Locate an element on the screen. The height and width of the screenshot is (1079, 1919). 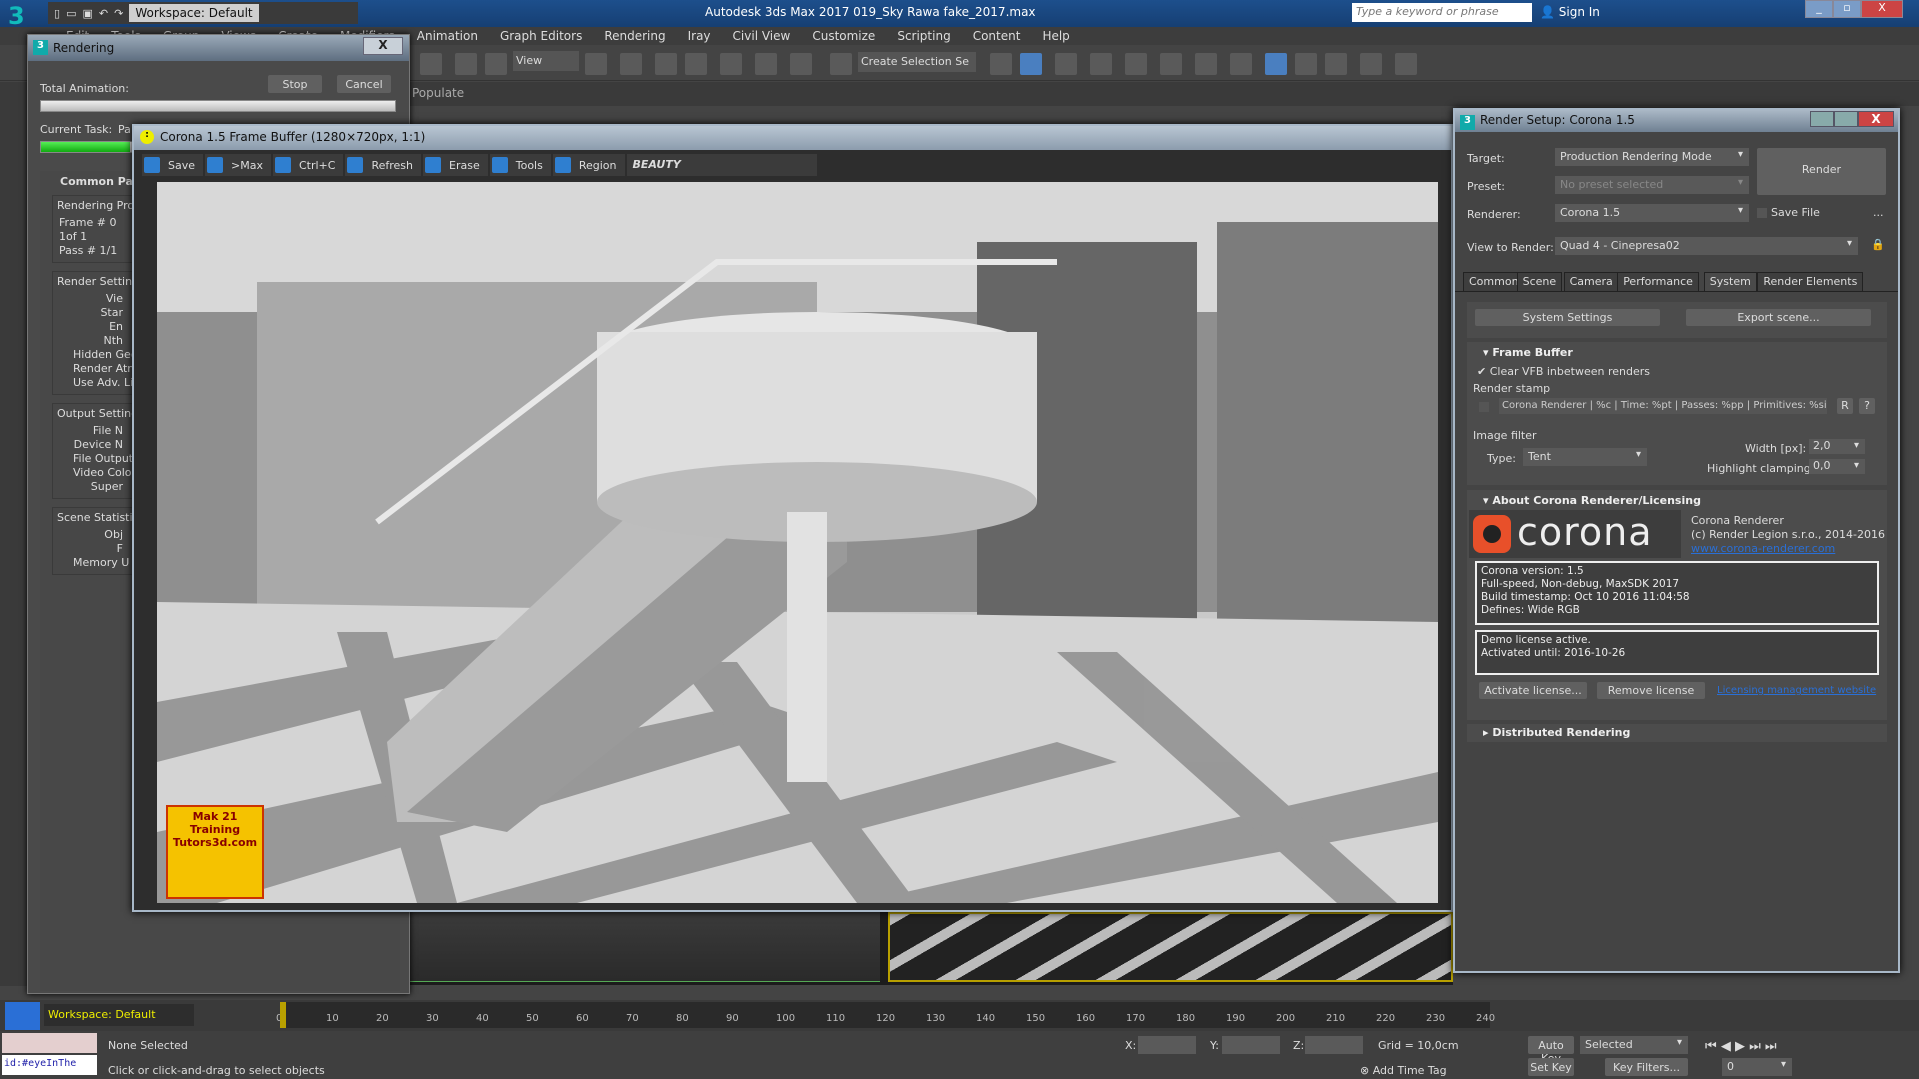
save-icon: ▣ is located at coordinates (87, 13).